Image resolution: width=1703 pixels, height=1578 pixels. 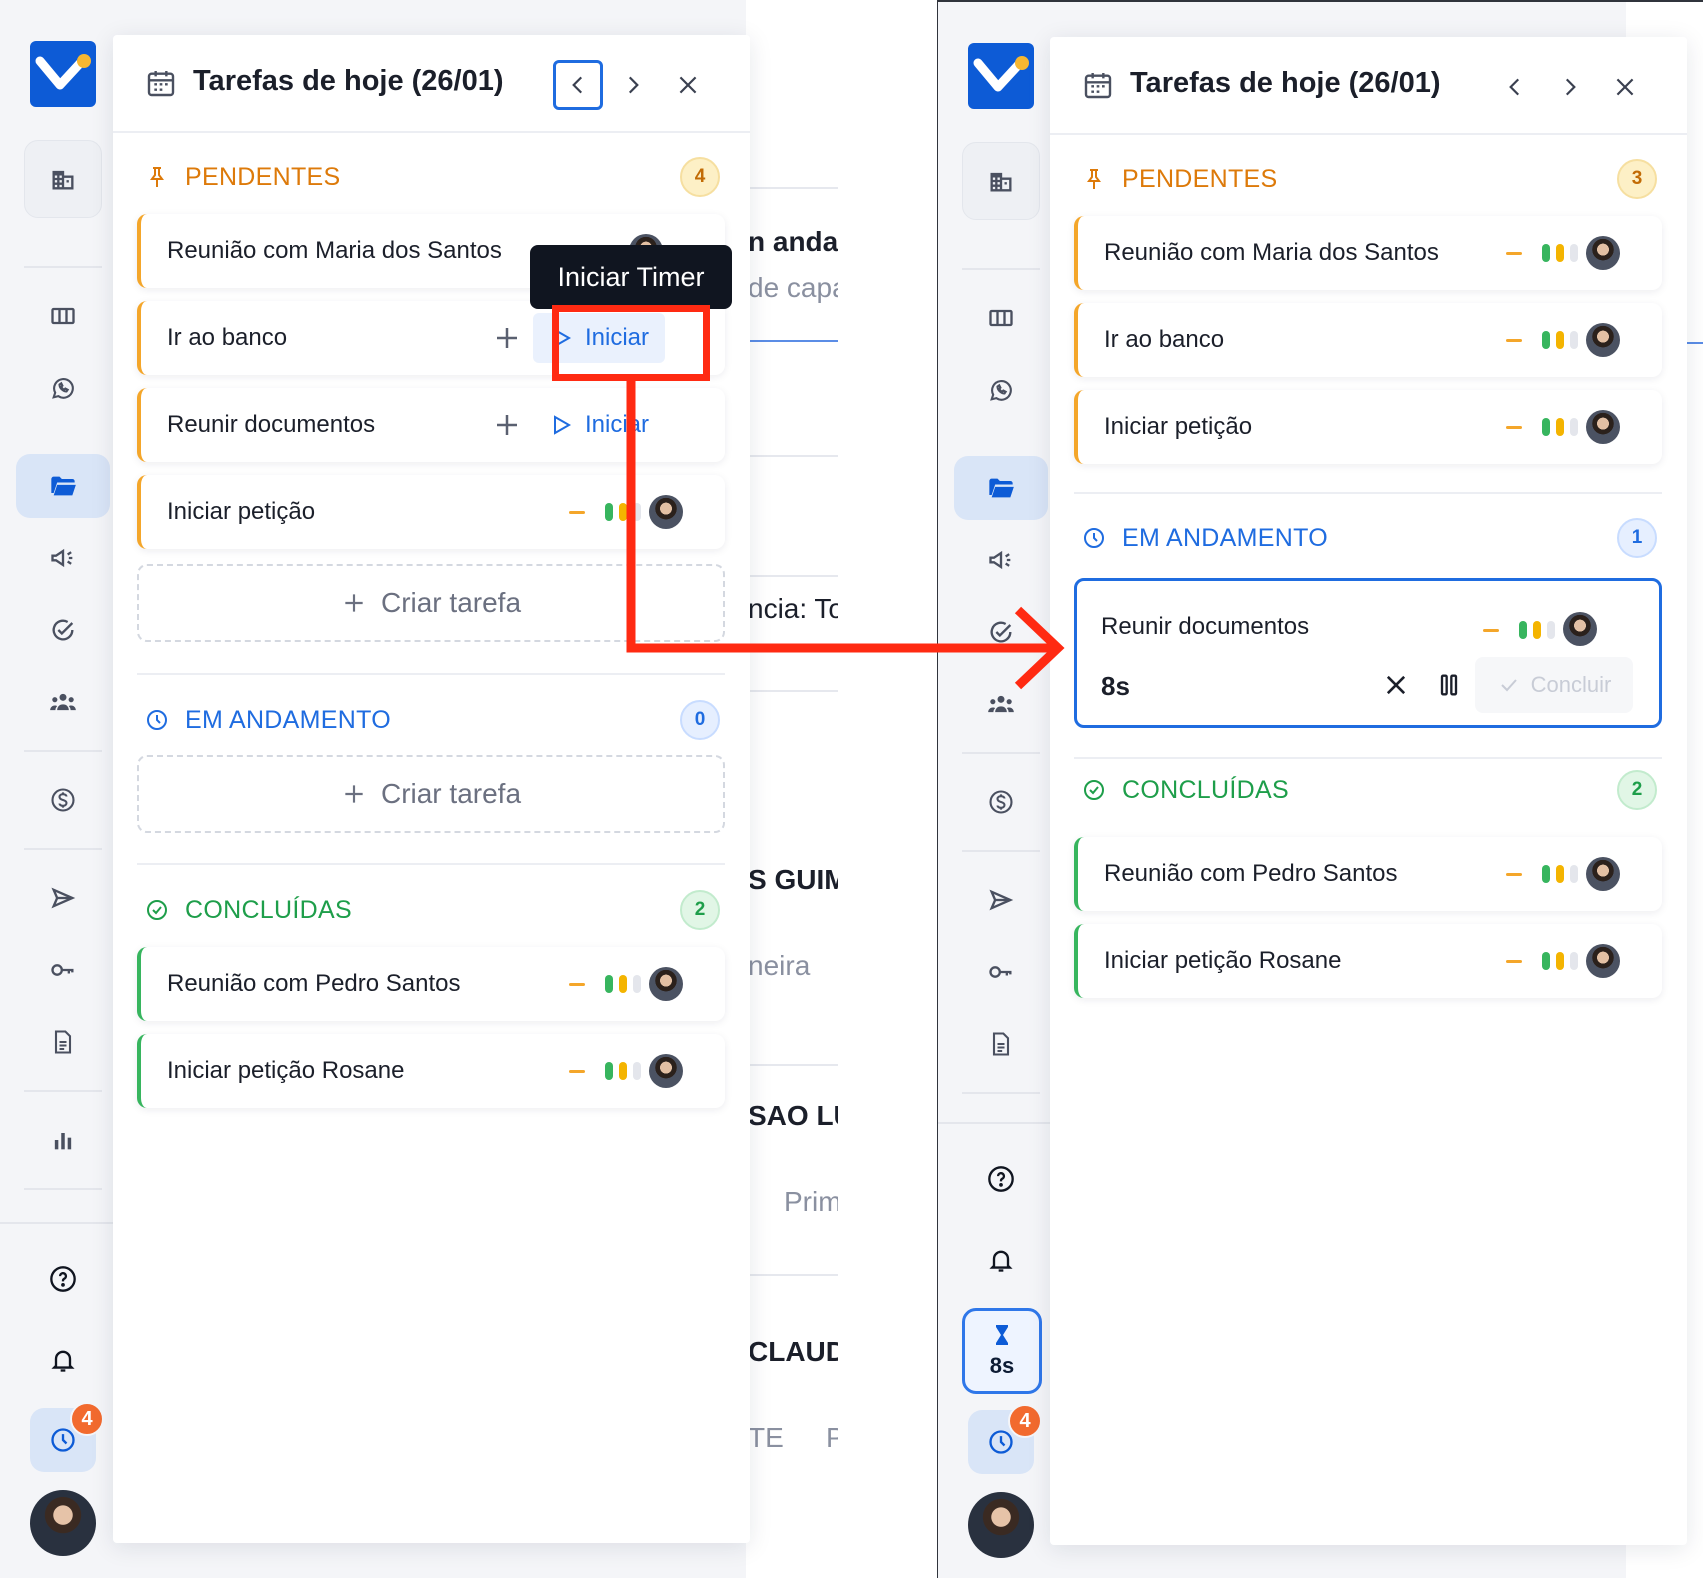 I want to click on complete-button: Concluir, so click(x=1554, y=685).